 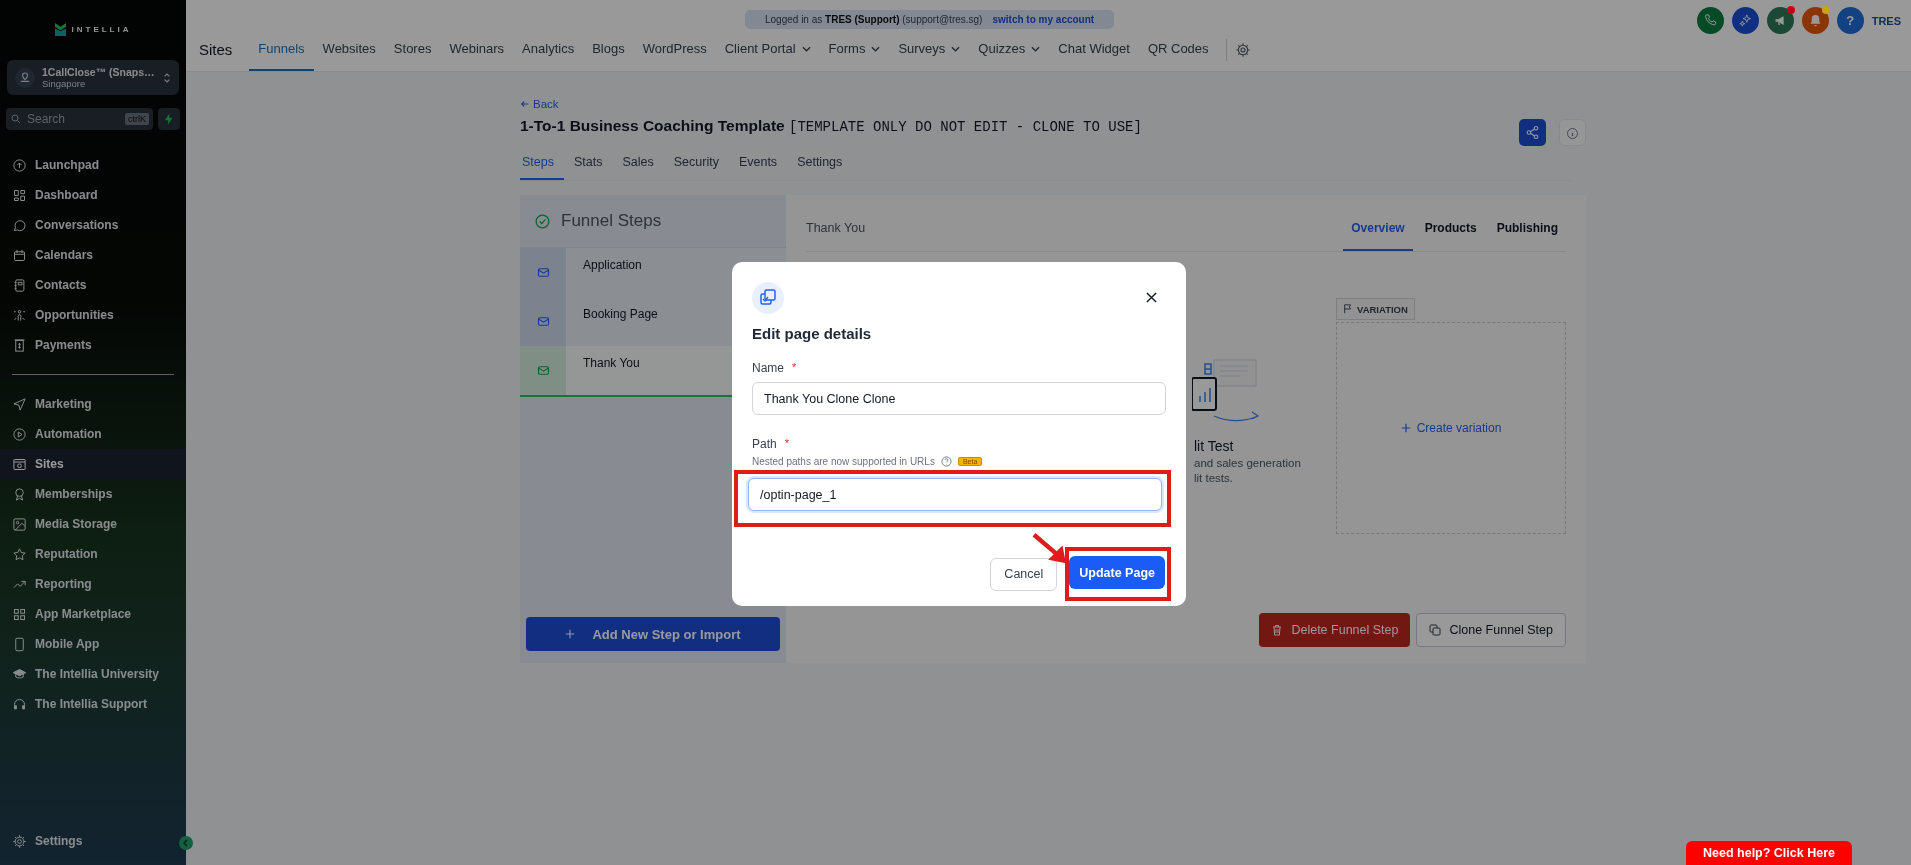 I want to click on sidebar-item: Memberships, so click(x=93, y=494).